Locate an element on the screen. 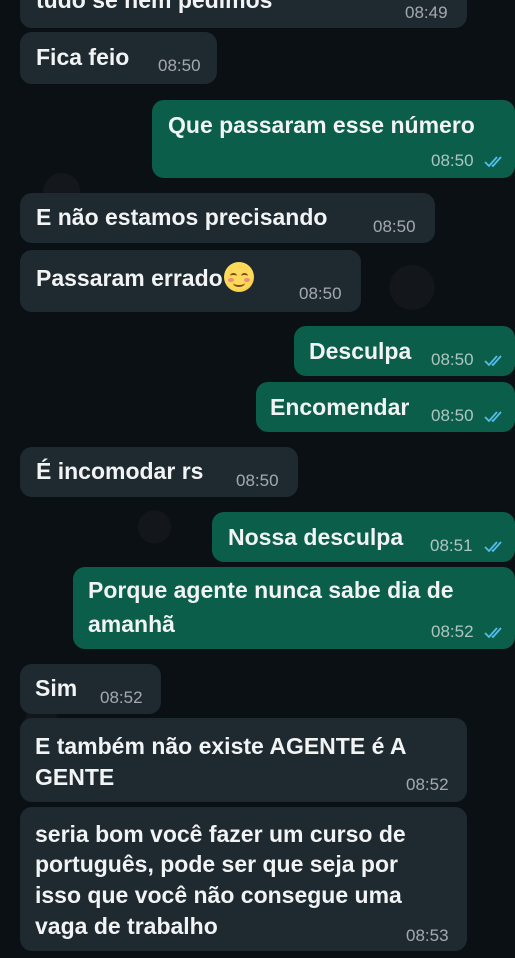 This screenshot has width=515, height=958. message-text-content: Passaram errado is located at coordinates (129, 278).